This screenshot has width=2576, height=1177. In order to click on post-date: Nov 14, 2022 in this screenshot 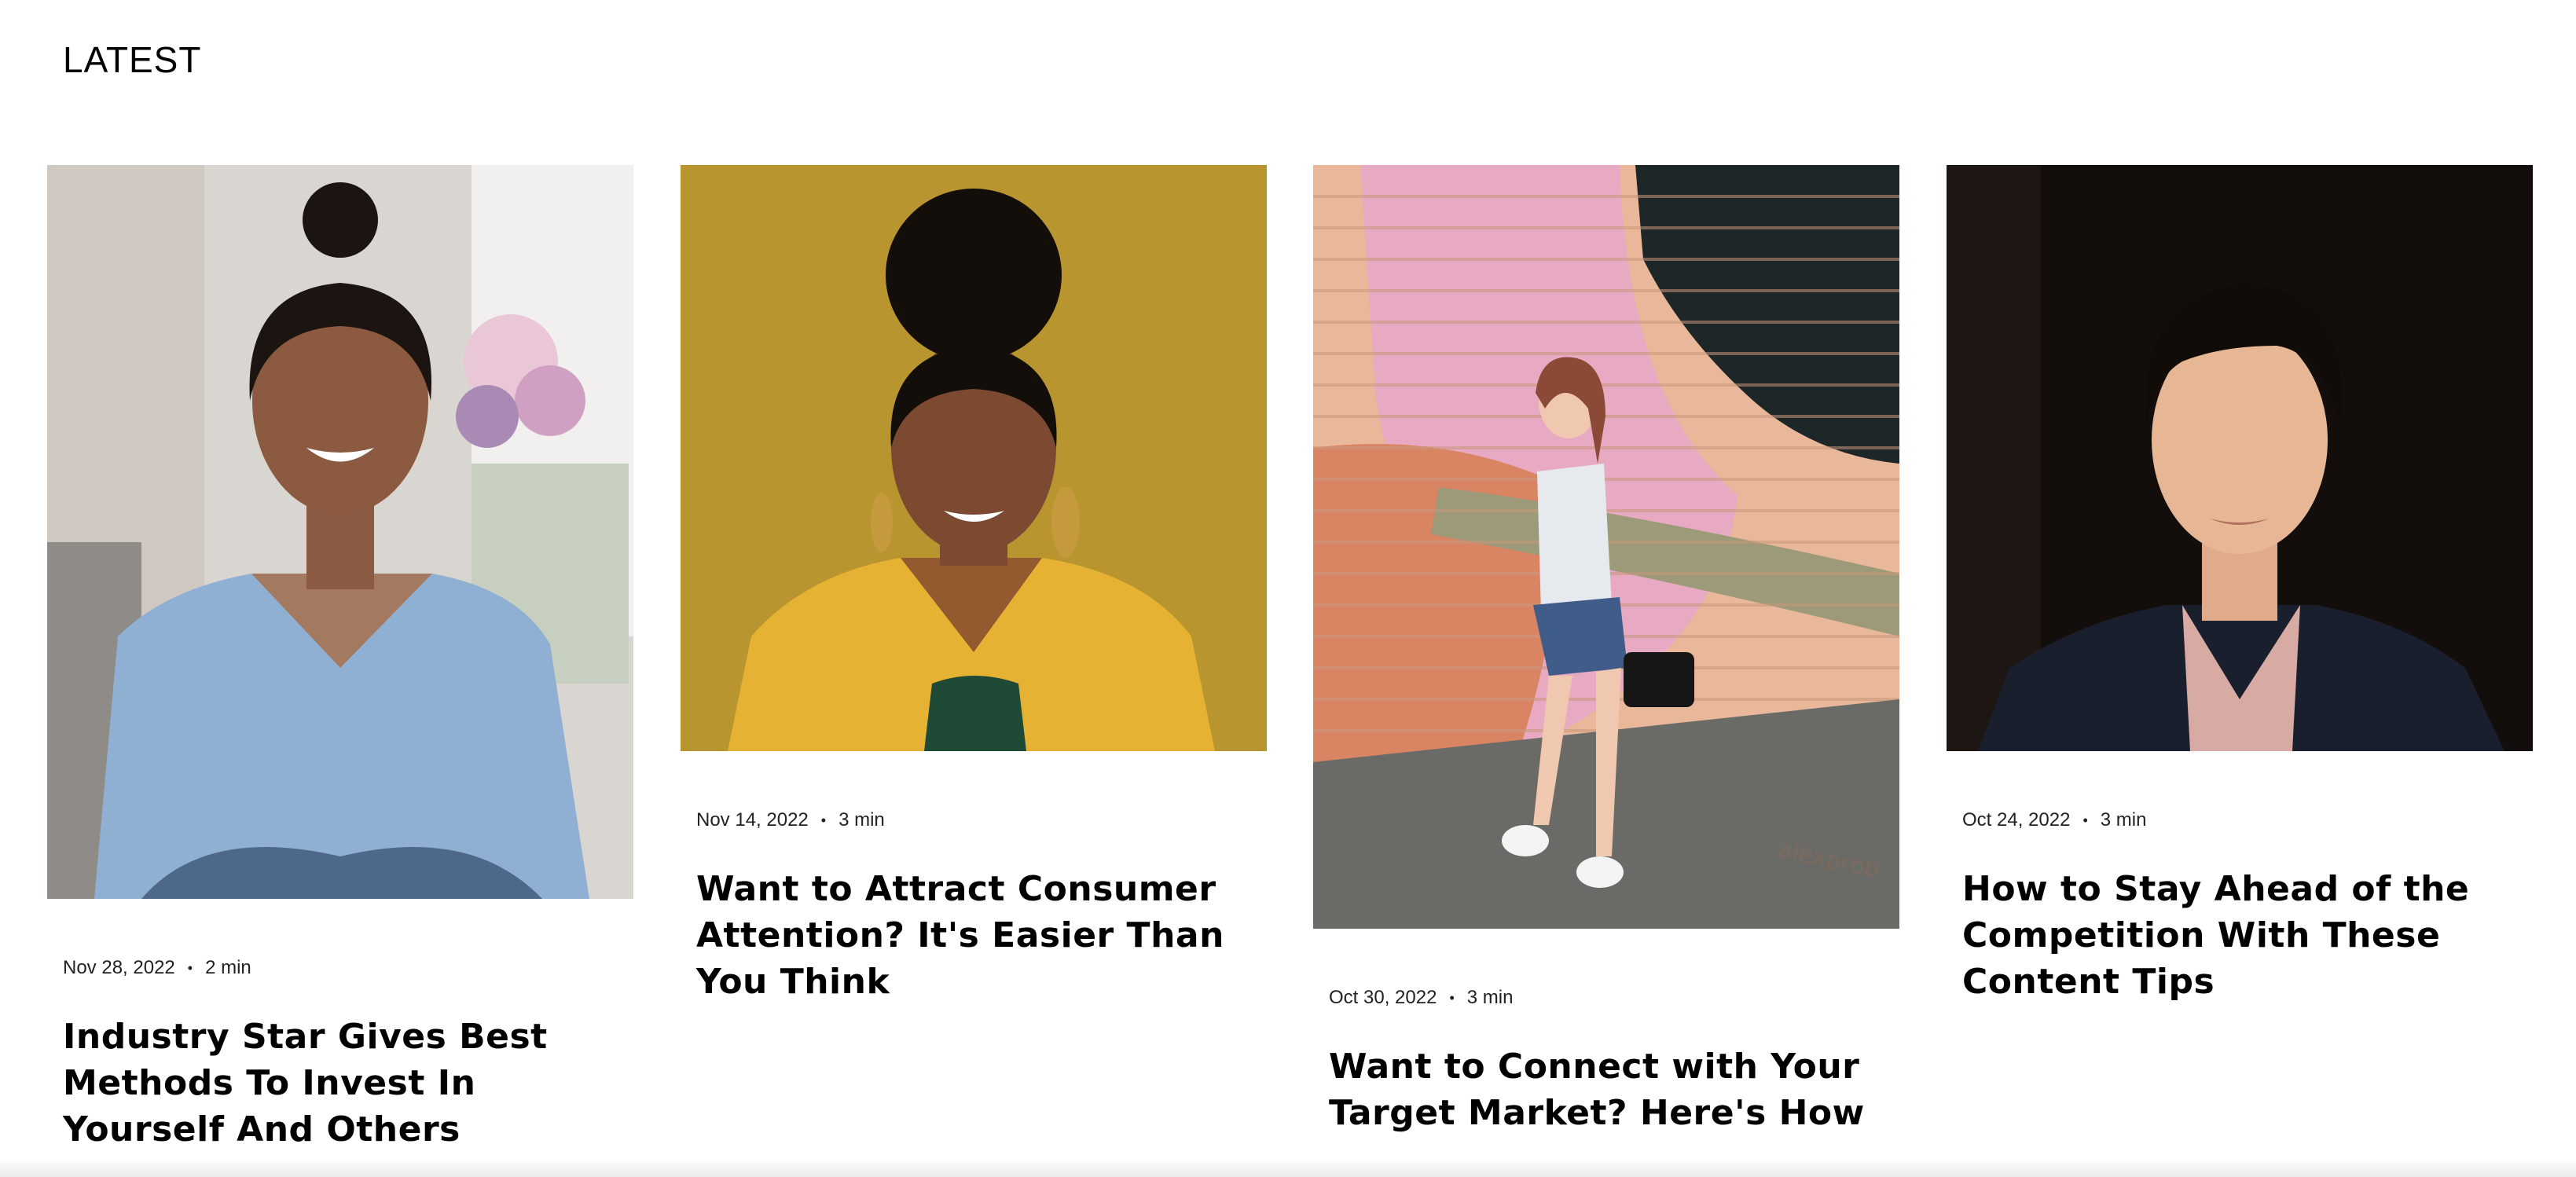, I will do `click(752, 819)`.